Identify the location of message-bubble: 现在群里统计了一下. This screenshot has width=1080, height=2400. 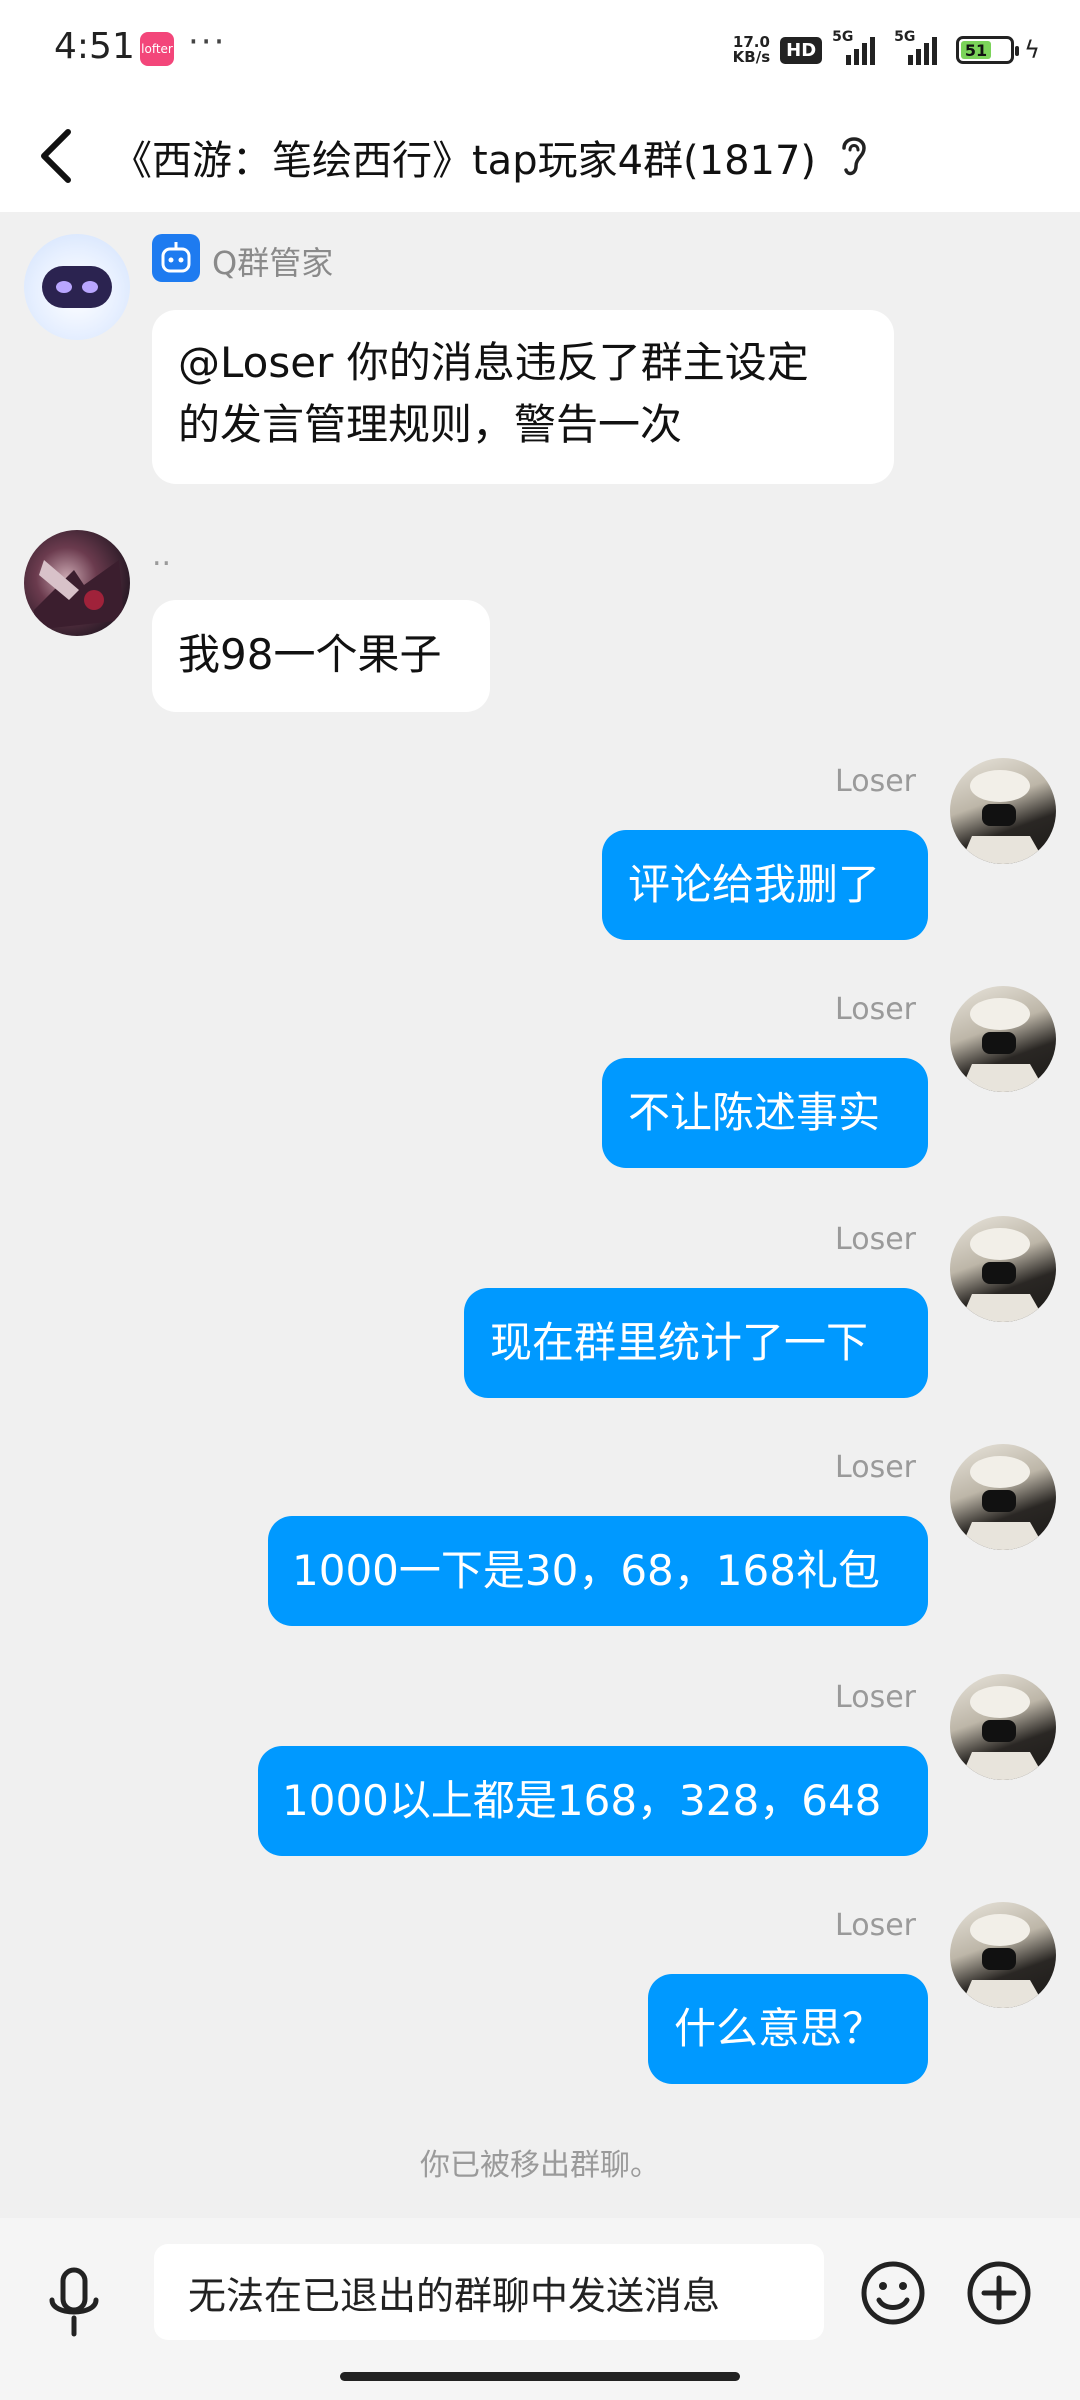
(696, 1343).